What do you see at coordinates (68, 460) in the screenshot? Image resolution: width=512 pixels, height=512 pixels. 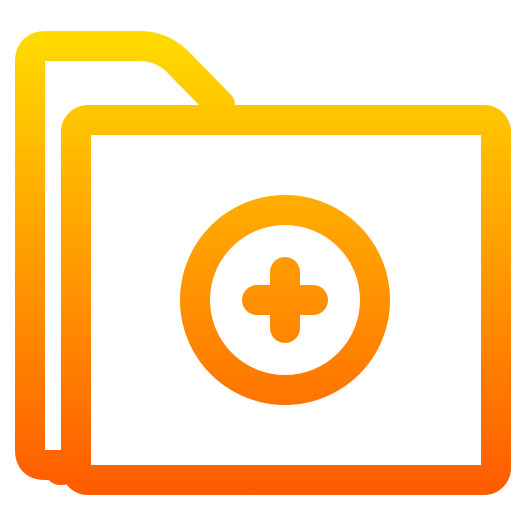 I see `folder-seam` at bounding box center [68, 460].